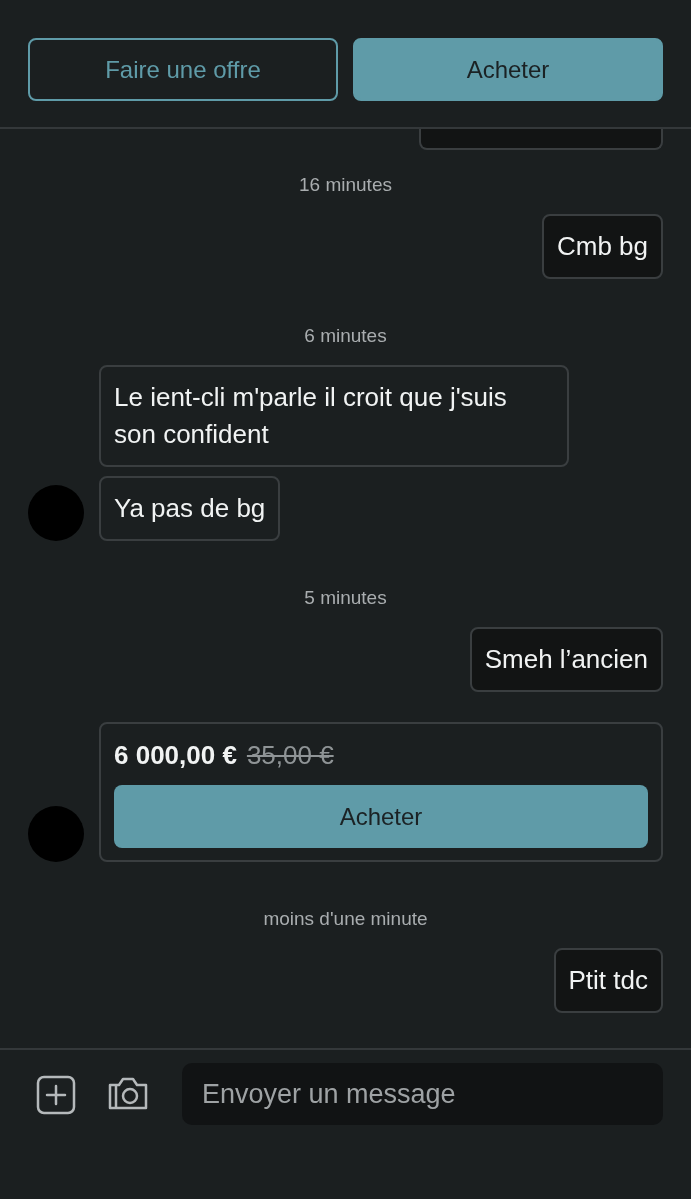  Describe the element at coordinates (175, 755) in the screenshot. I see `offer-price: 6 000,00 €` at that location.